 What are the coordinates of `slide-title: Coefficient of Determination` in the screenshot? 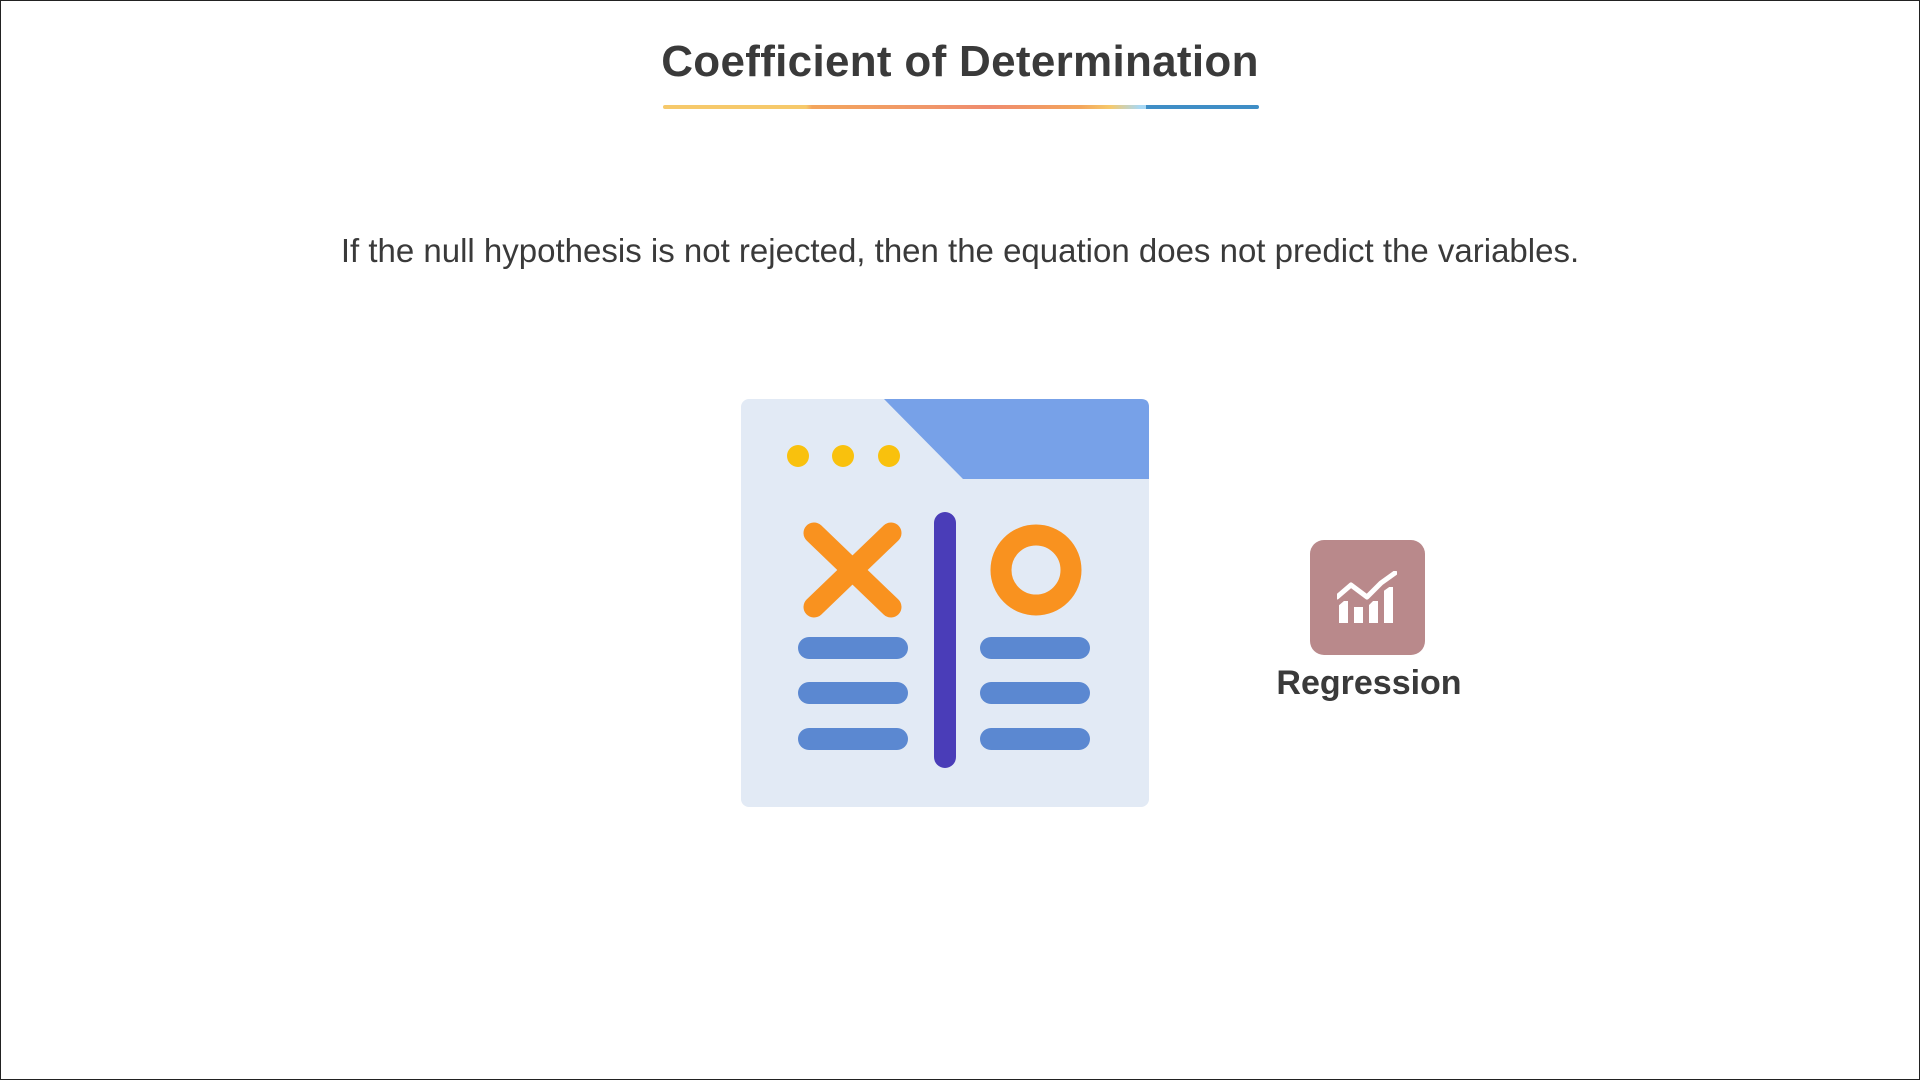 It's located at (960, 61).